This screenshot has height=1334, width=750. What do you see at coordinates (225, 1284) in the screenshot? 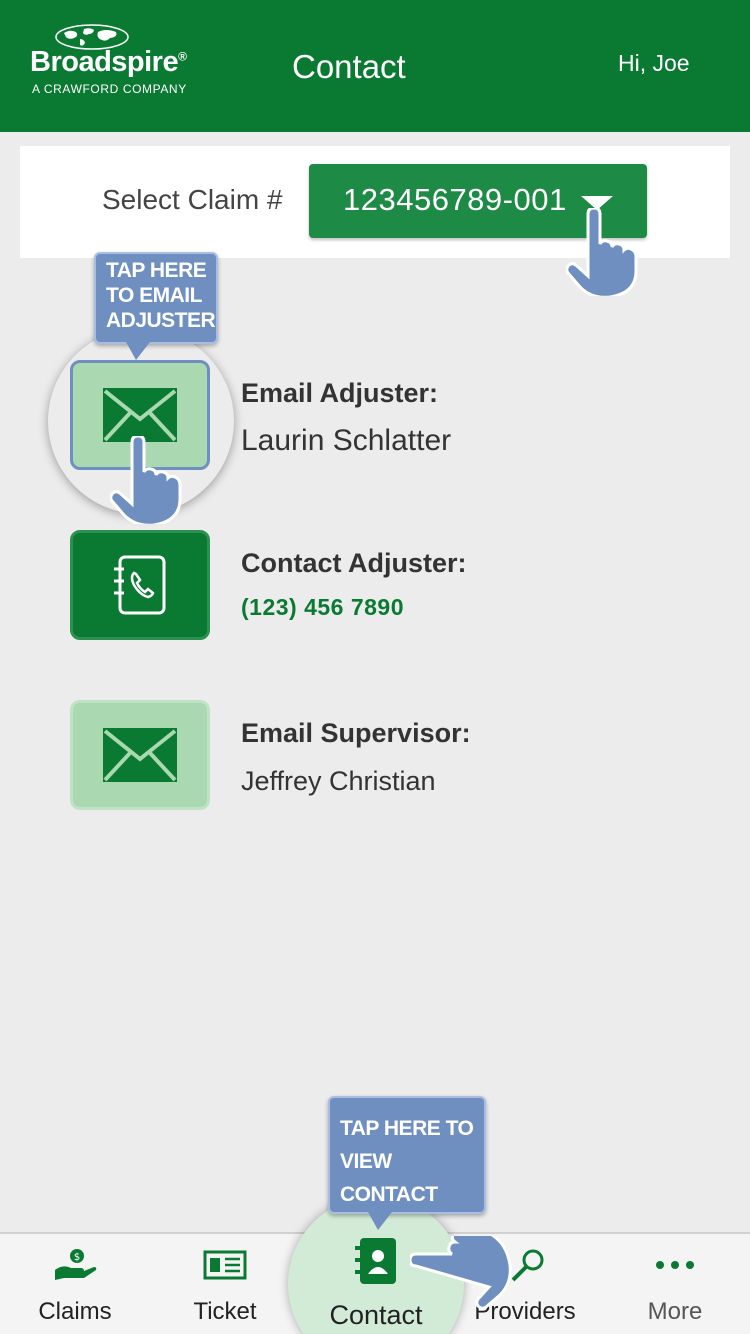
I see `tab-ticket: Ticket` at bounding box center [225, 1284].